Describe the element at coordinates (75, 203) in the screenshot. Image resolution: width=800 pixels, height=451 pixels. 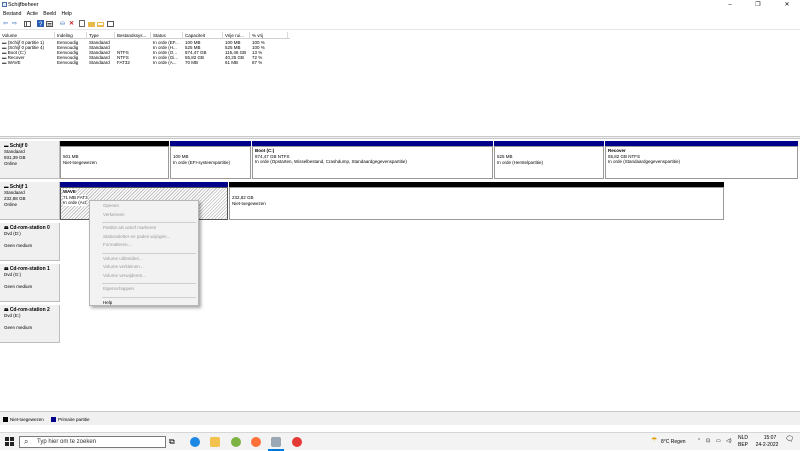
I see `partition-status: In orde (Act` at that location.